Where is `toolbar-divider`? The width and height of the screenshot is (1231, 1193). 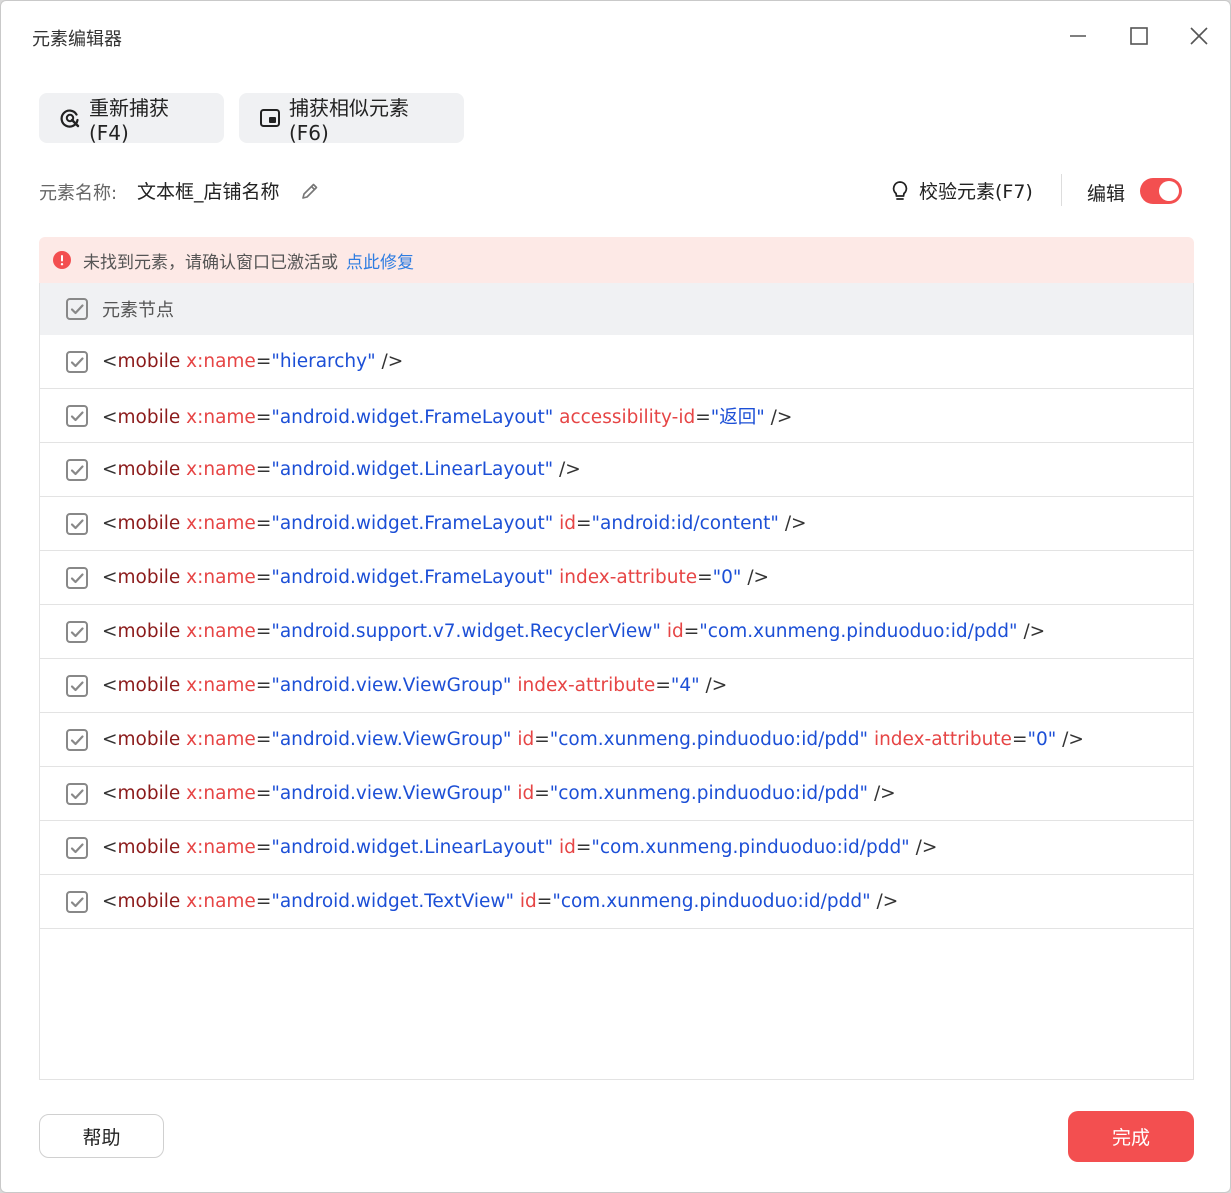 toolbar-divider is located at coordinates (1061, 190).